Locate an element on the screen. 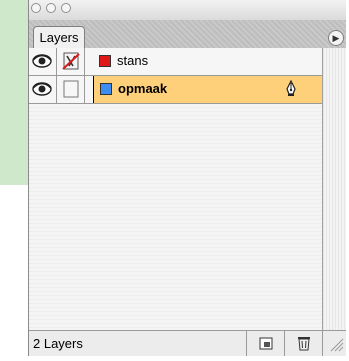 The image size is (349, 361). resize-grip is located at coordinates (334, 343).